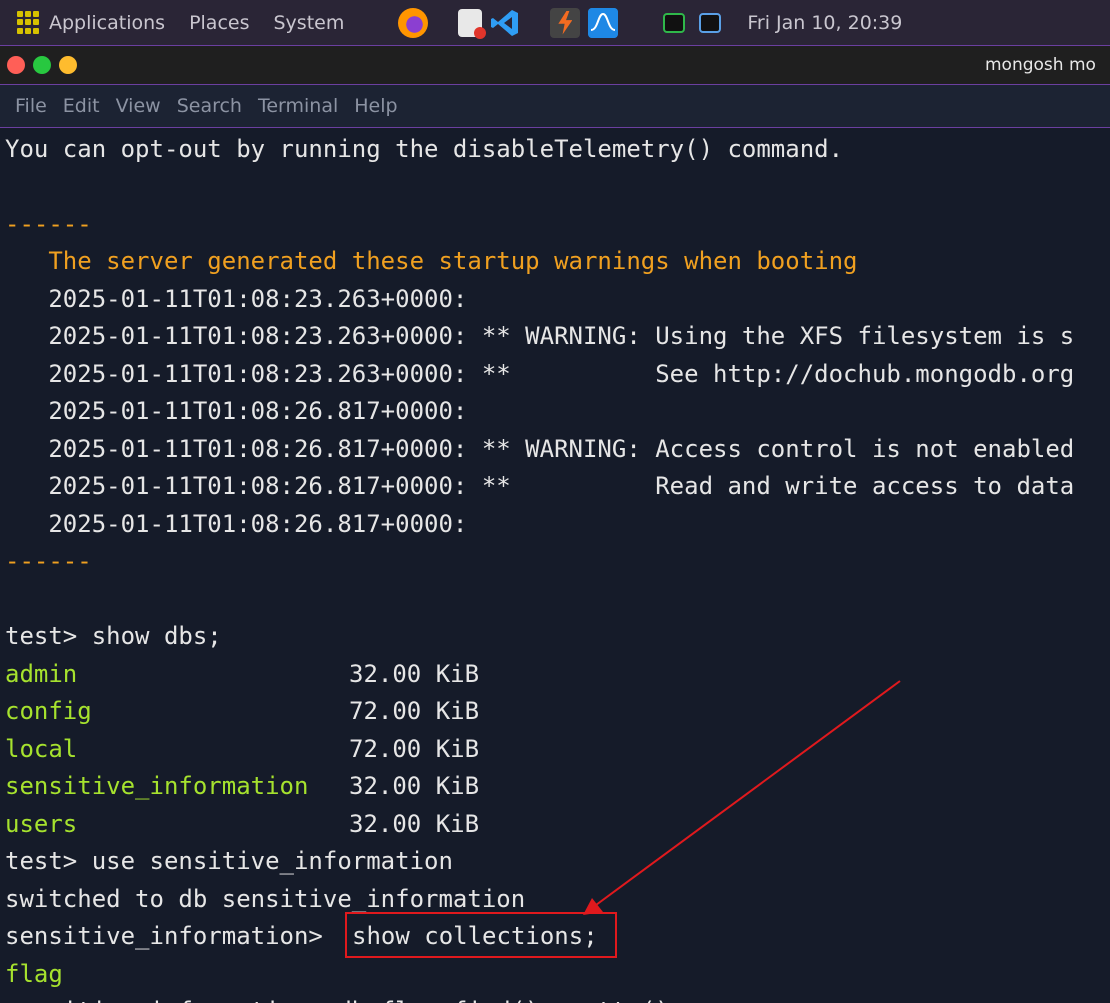  Describe the element at coordinates (555, 106) in the screenshot. I see `terminal-menubar: File Edit View Search Terminal Help` at that location.